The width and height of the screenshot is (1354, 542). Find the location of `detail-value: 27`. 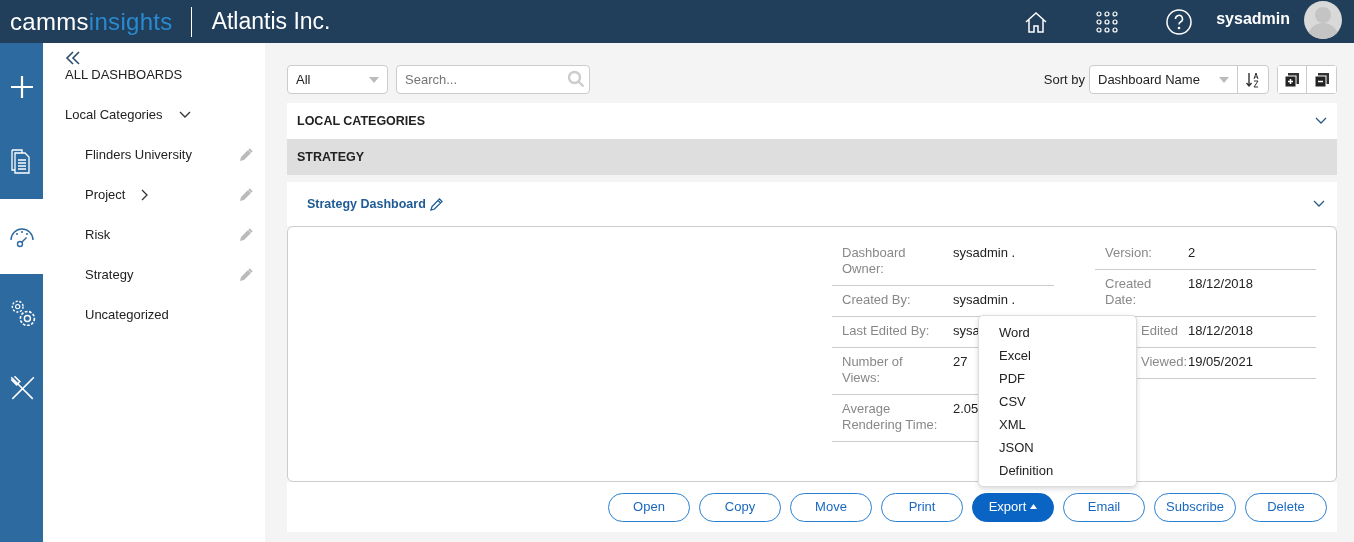

detail-value: 27 is located at coordinates (960, 362).